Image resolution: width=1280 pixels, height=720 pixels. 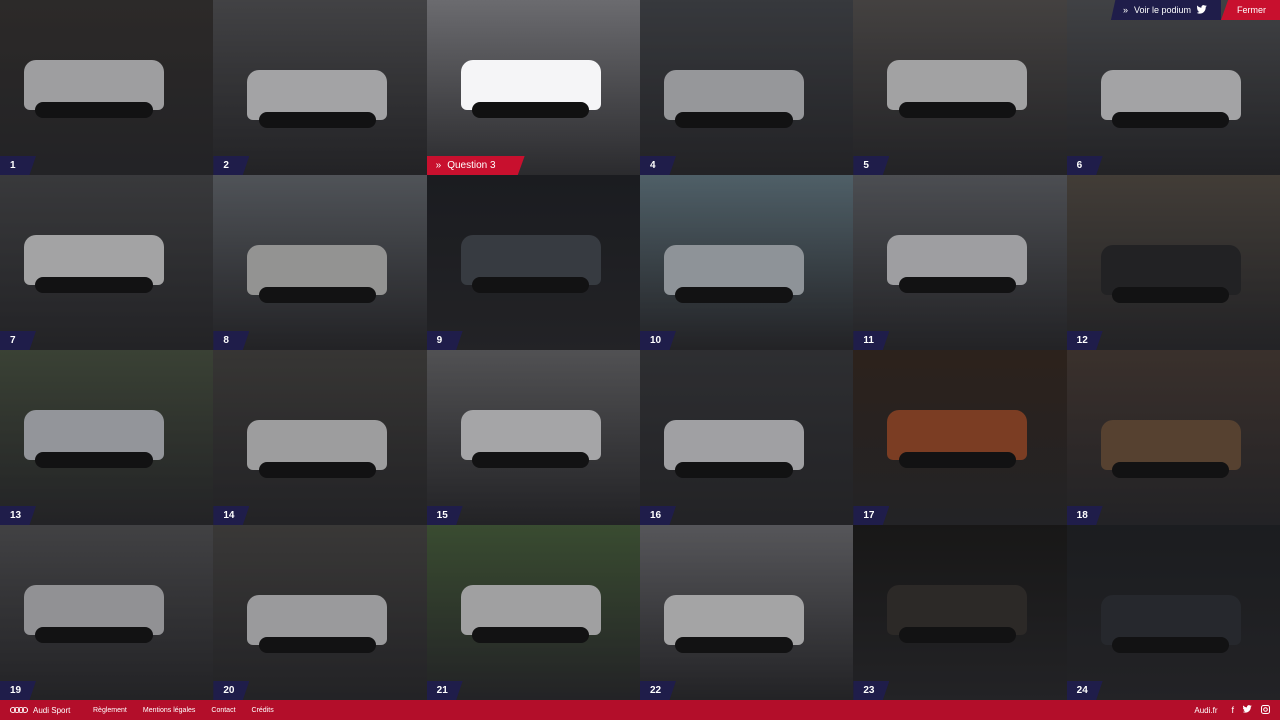 I want to click on gallery-tile: 7, so click(x=107, y=262).